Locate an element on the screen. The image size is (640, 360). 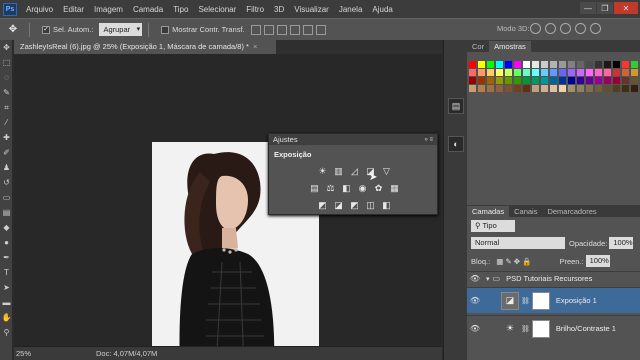
quick-select-tool-icon: ✎ is located at coordinates (6, 92).